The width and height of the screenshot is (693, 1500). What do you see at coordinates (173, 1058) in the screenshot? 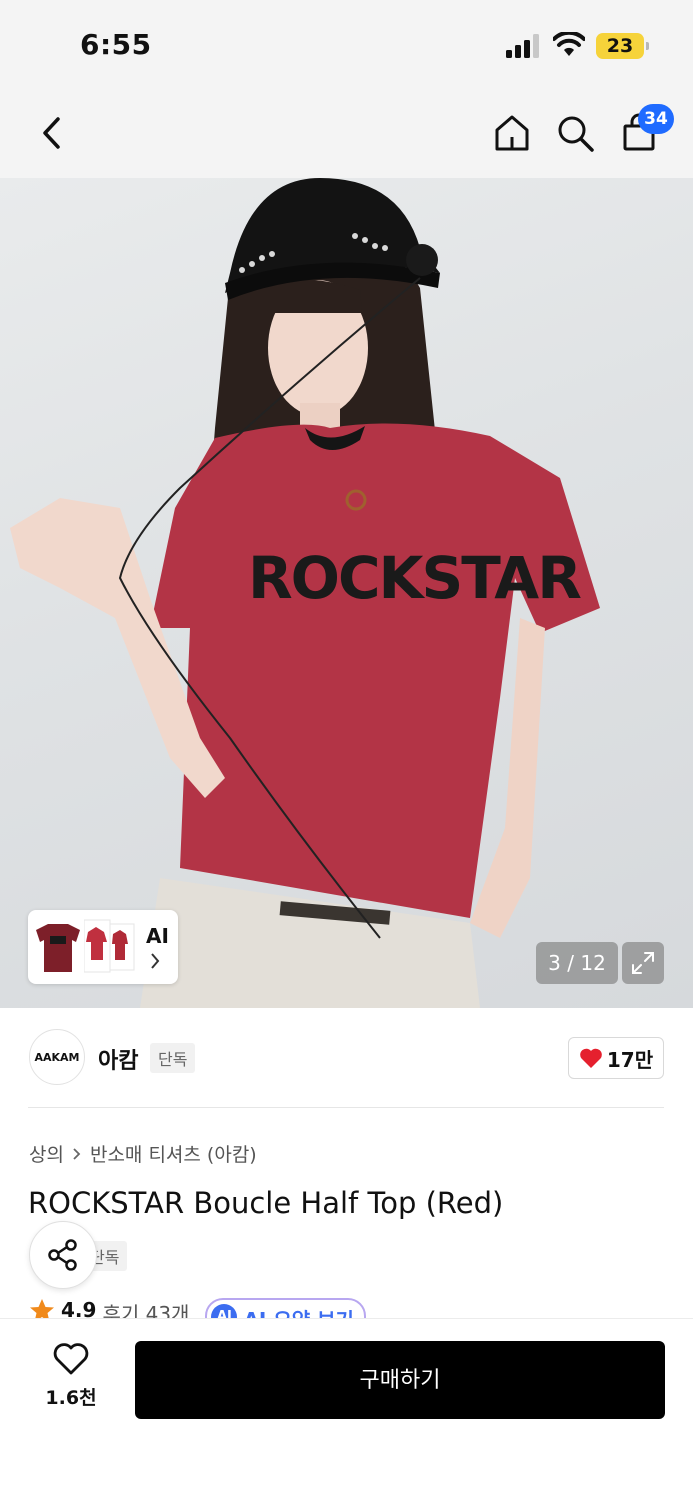
I see `brand-exclusive-badge: 단독` at bounding box center [173, 1058].